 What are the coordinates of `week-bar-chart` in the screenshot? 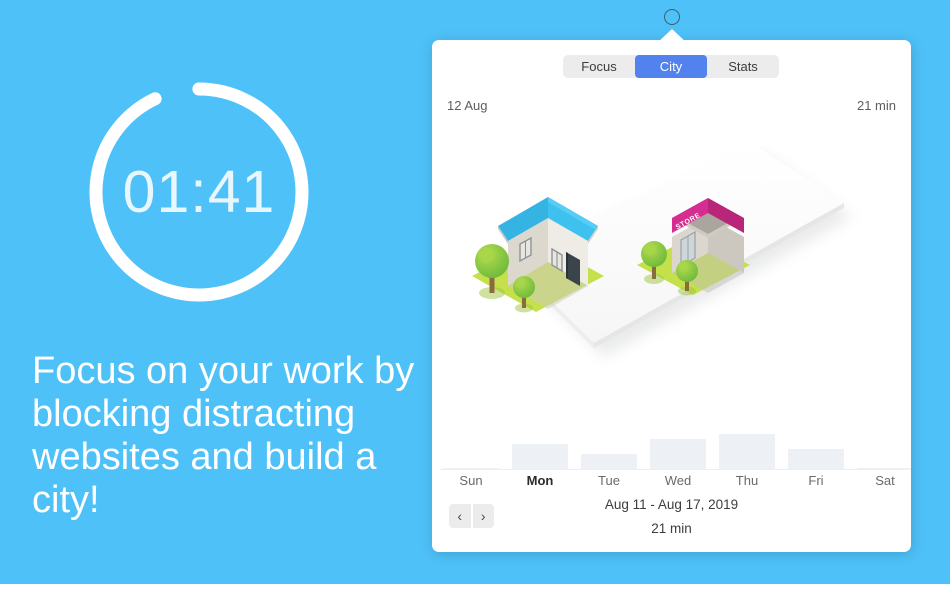 It's located at (675, 449).